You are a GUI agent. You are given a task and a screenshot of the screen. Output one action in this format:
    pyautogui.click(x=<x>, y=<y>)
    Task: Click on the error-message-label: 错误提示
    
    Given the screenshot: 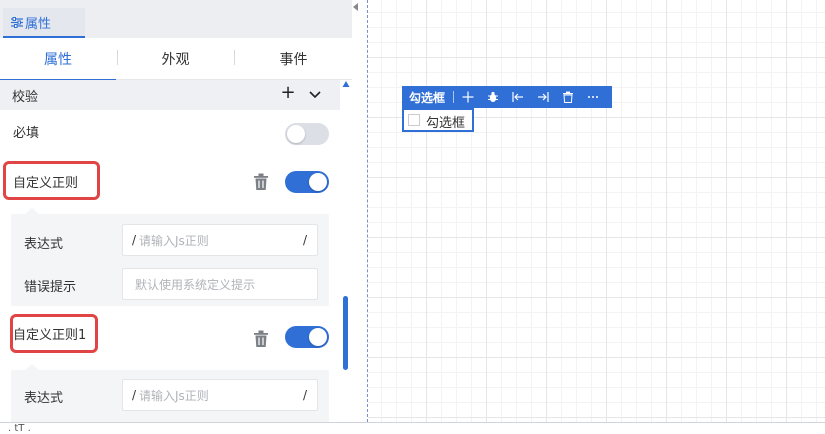 What is the action you would take?
    pyautogui.click(x=50, y=287)
    